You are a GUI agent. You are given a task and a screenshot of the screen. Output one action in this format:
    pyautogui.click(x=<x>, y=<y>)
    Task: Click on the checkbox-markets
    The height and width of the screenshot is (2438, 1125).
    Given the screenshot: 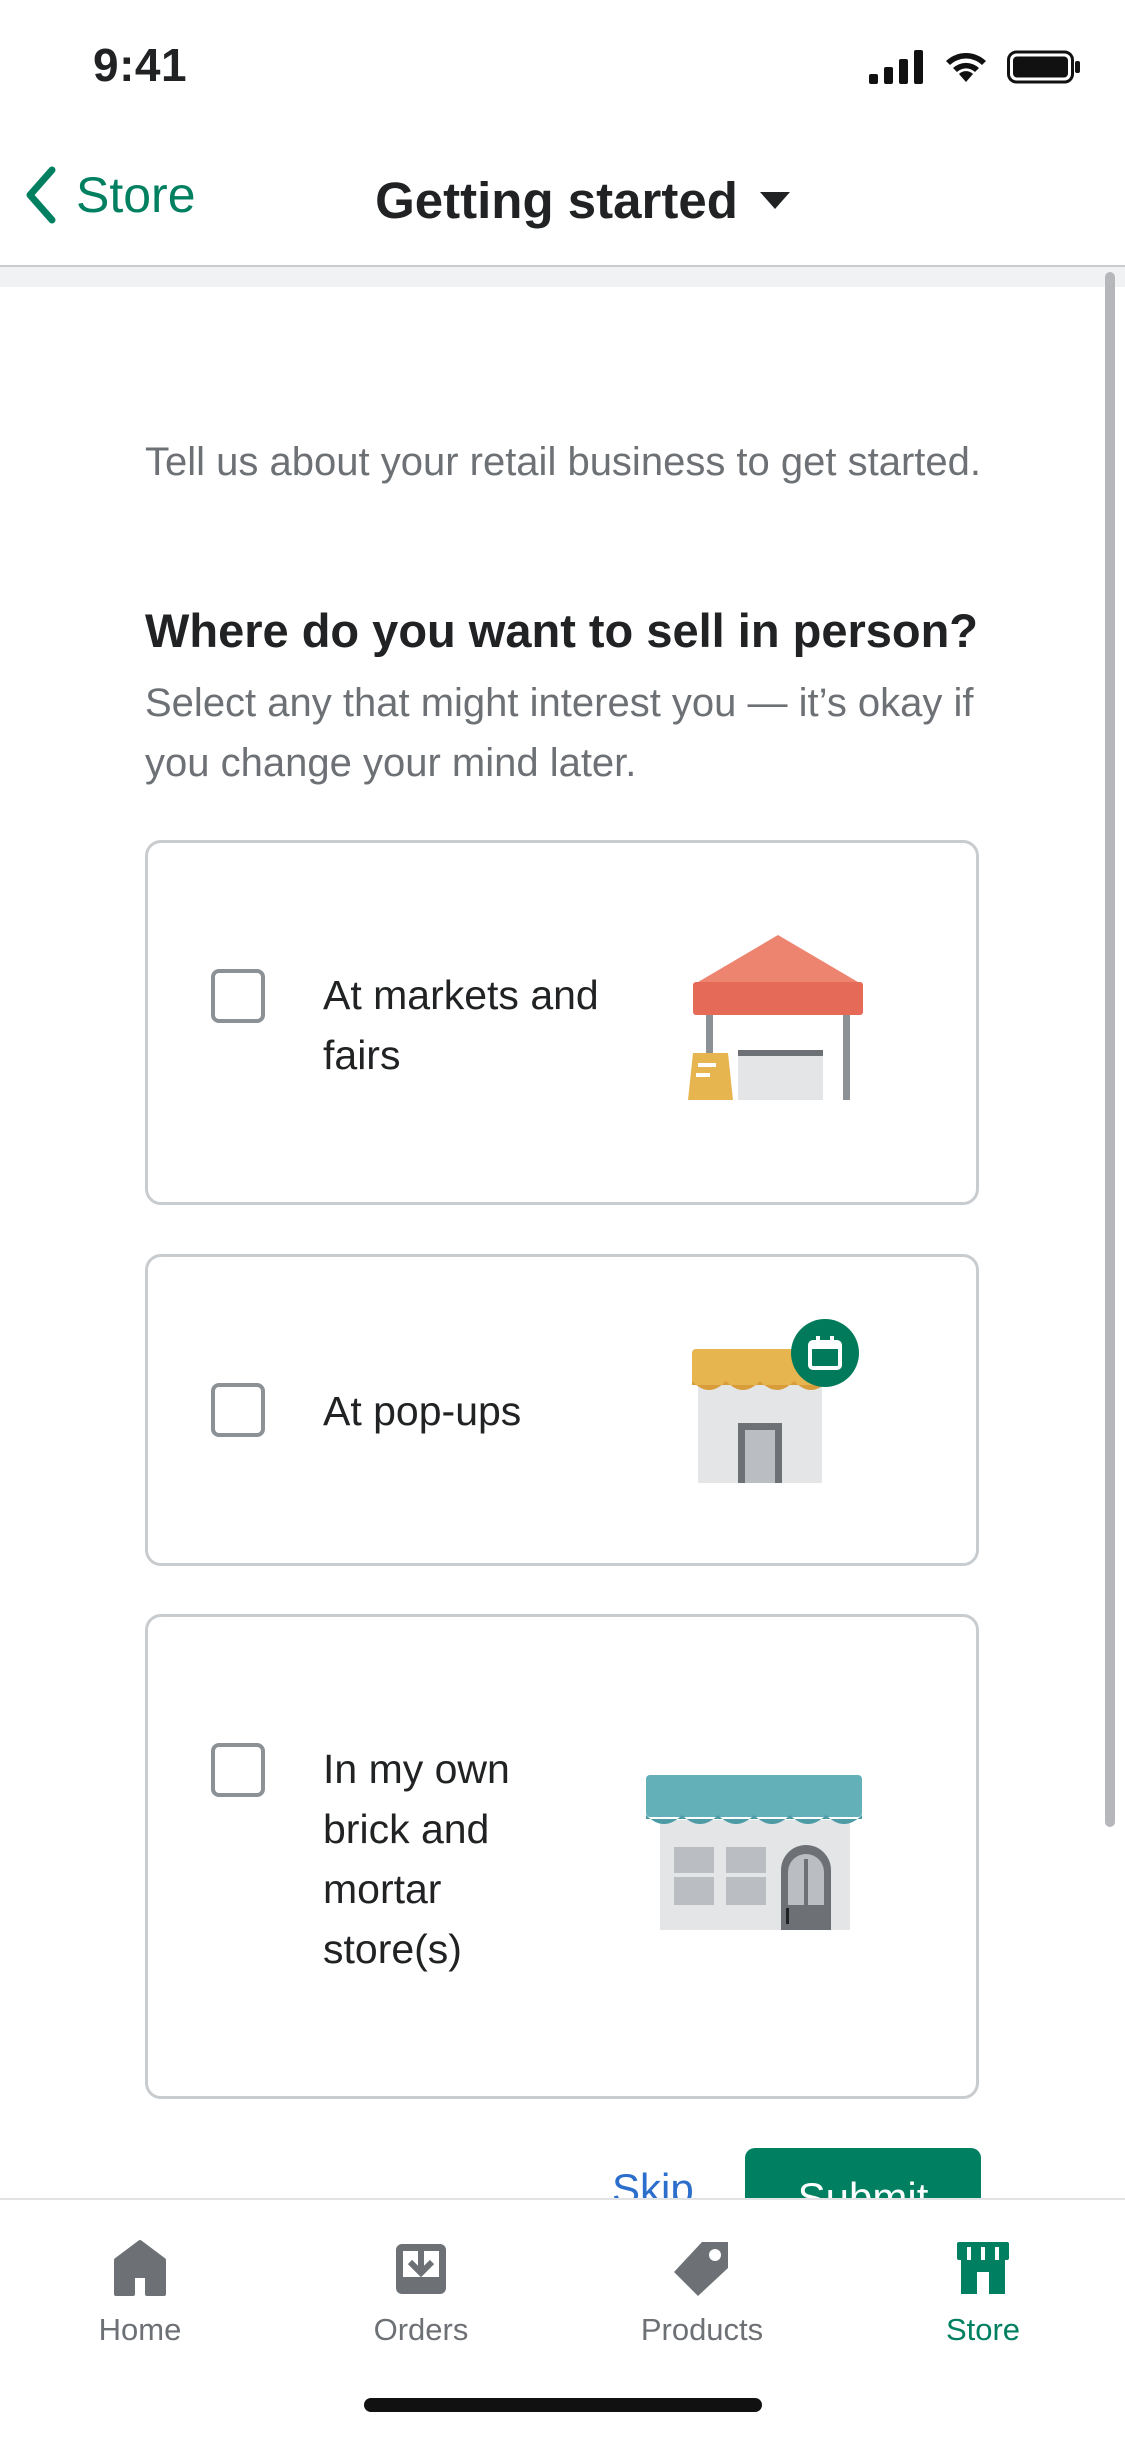 What is the action you would take?
    pyautogui.click(x=238, y=996)
    